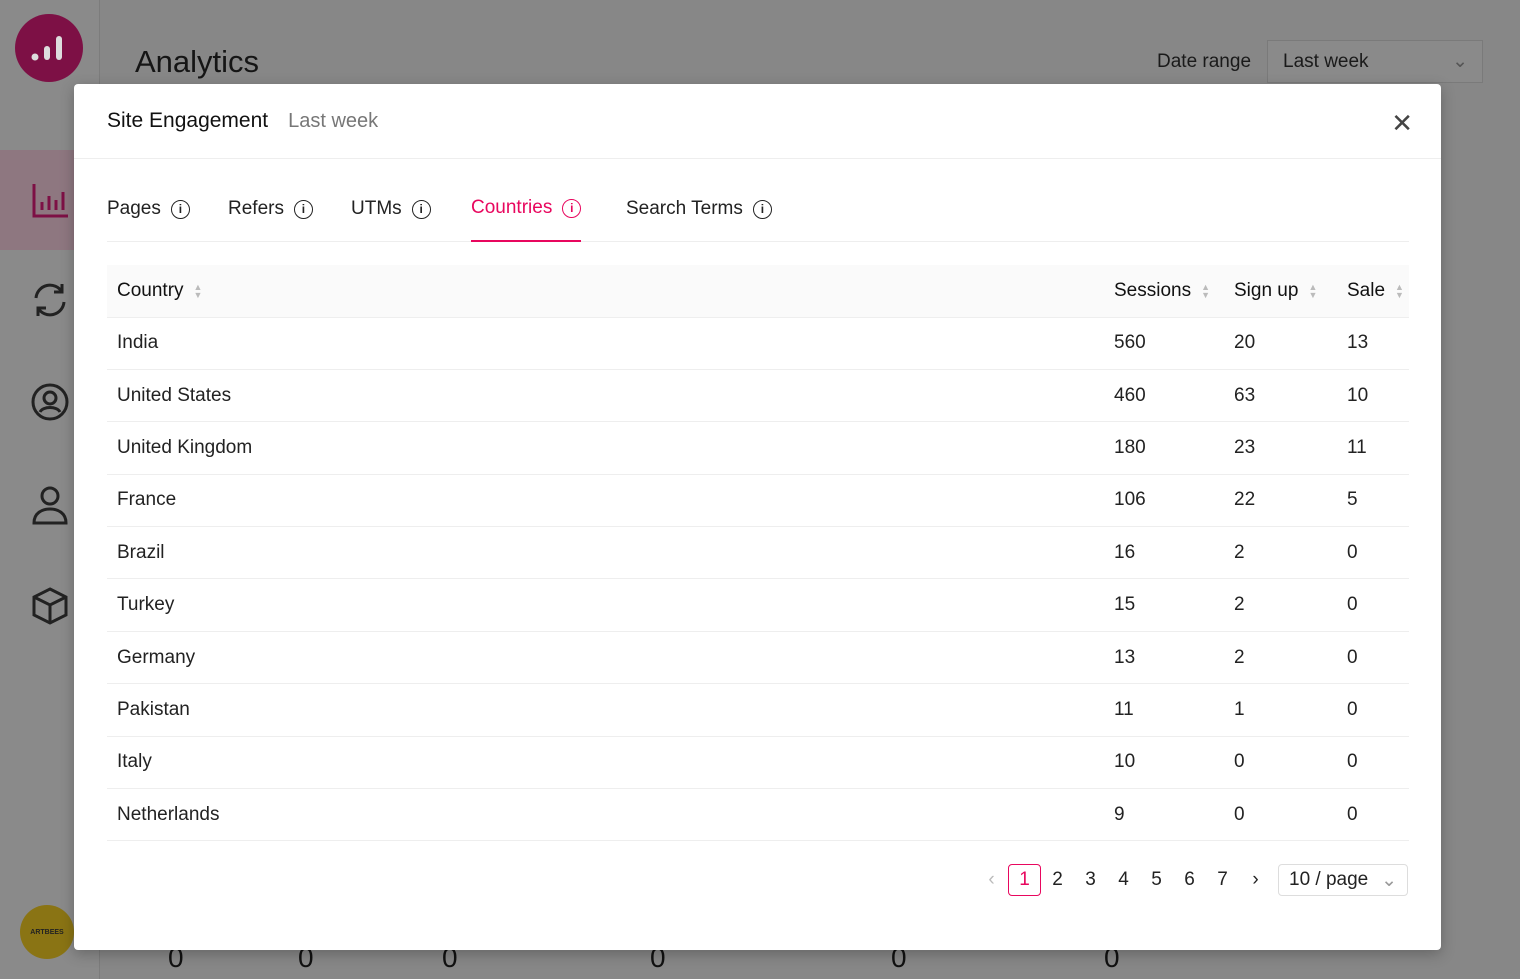 The width and height of the screenshot is (1520, 979). I want to click on table-row: Turkey 15 2 0, so click(758, 605).